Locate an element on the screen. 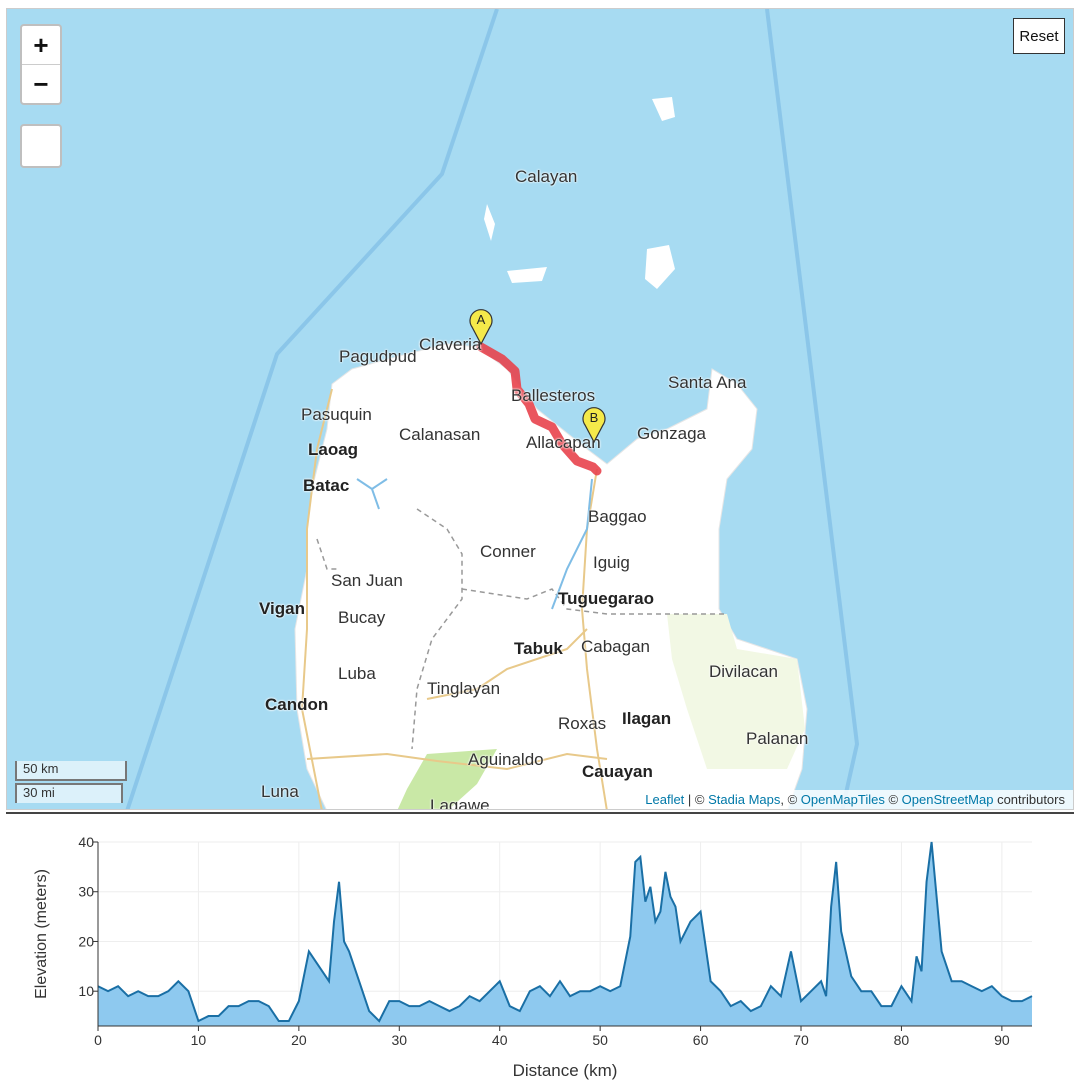 Image resolution: width=1080 pixels, height=1085 pixels. place-label-palanan: Palanan is located at coordinates (777, 738).